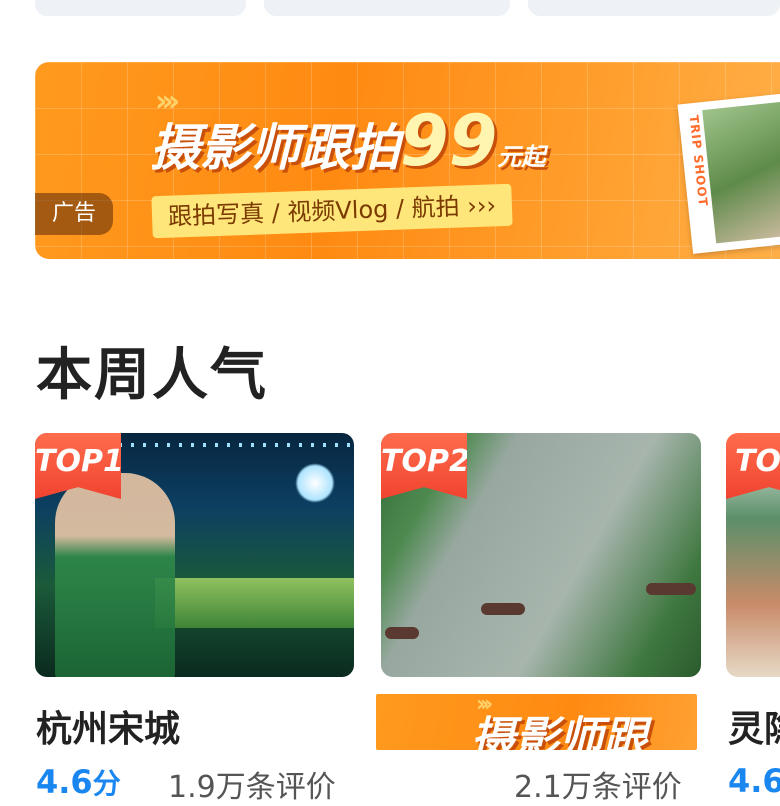  I want to click on floating-ad-banner: ››› 摄影师跟, so click(536, 722).